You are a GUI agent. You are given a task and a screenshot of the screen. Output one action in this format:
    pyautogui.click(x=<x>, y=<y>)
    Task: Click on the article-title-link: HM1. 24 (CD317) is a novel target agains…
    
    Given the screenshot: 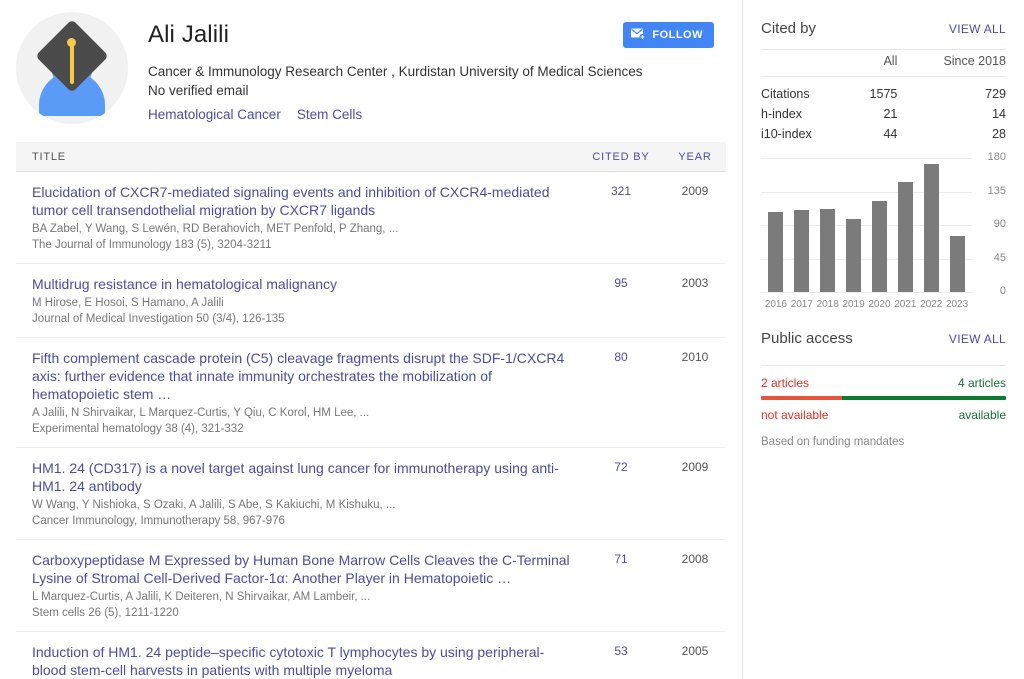 What is the action you would take?
    pyautogui.click(x=301, y=477)
    